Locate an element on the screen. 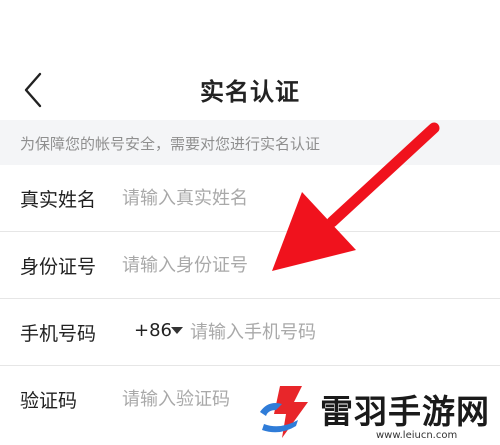  name-input is located at coordinates (272, 198).